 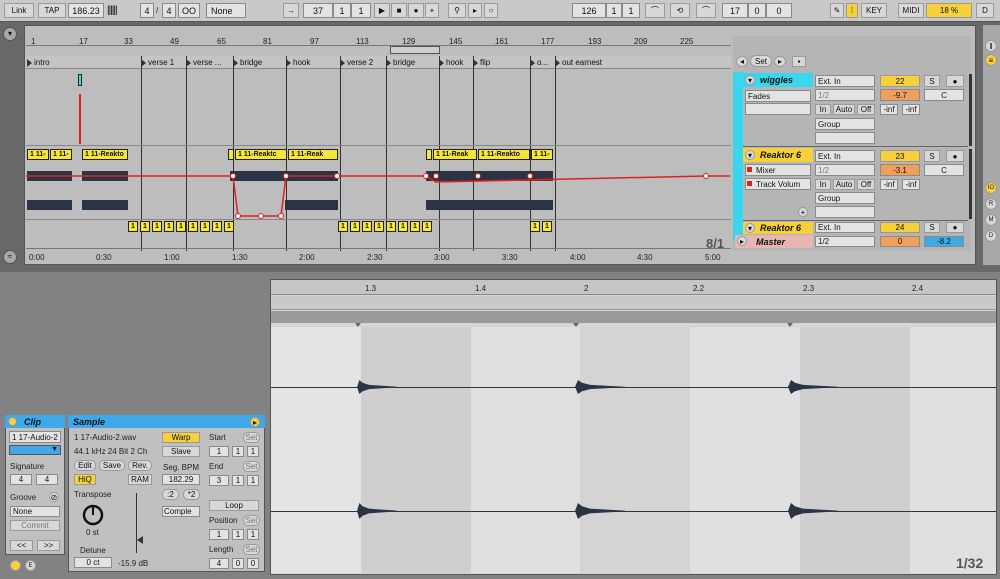 What do you see at coordinates (251, 549) in the screenshot?
I see `set-length-button: Set` at bounding box center [251, 549].